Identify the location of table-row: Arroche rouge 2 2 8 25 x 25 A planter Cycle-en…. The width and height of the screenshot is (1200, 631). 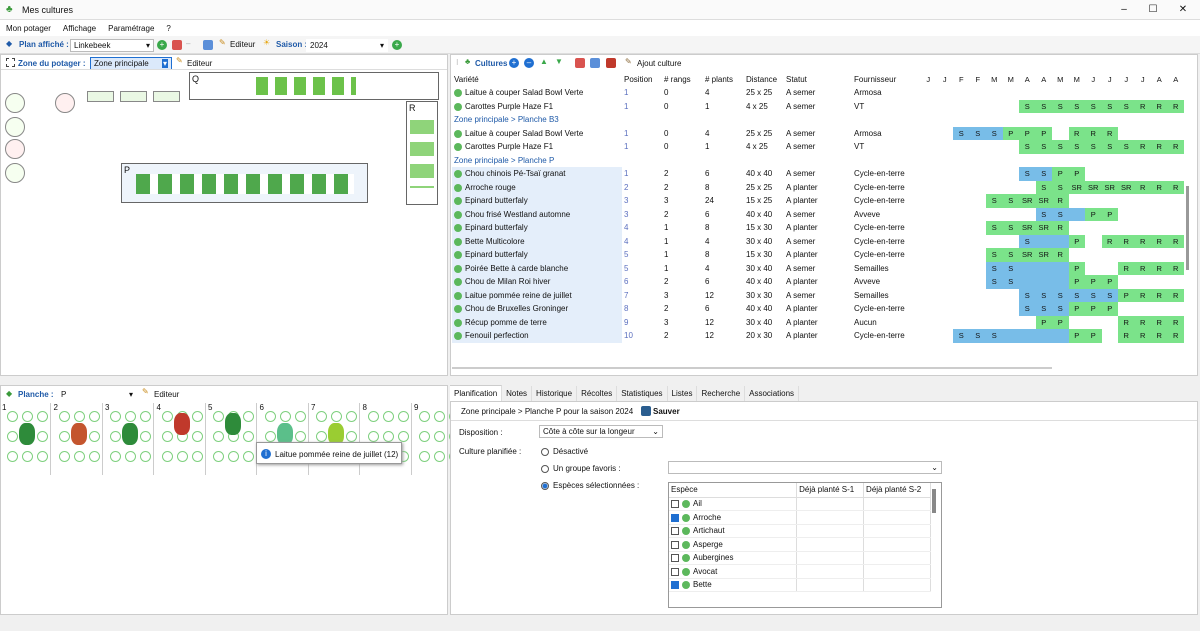
(818, 187).